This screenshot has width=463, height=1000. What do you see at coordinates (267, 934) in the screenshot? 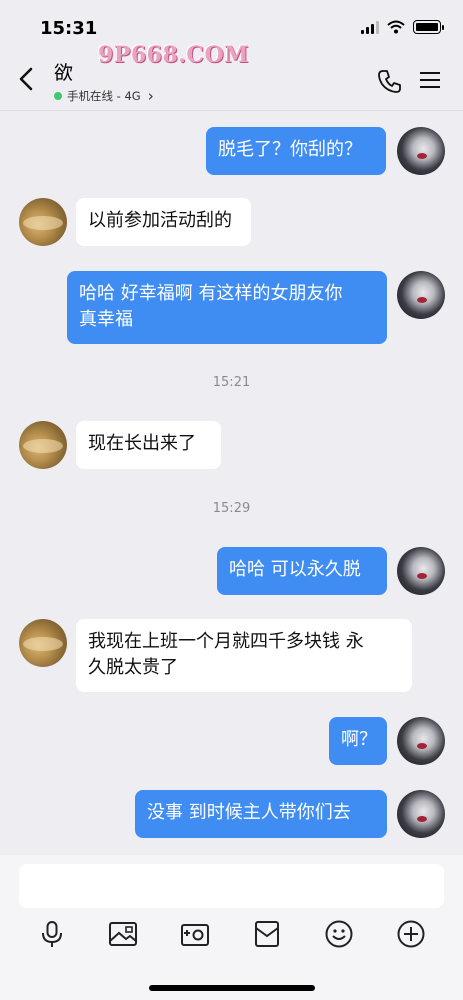
I see `red-packet-icon` at bounding box center [267, 934].